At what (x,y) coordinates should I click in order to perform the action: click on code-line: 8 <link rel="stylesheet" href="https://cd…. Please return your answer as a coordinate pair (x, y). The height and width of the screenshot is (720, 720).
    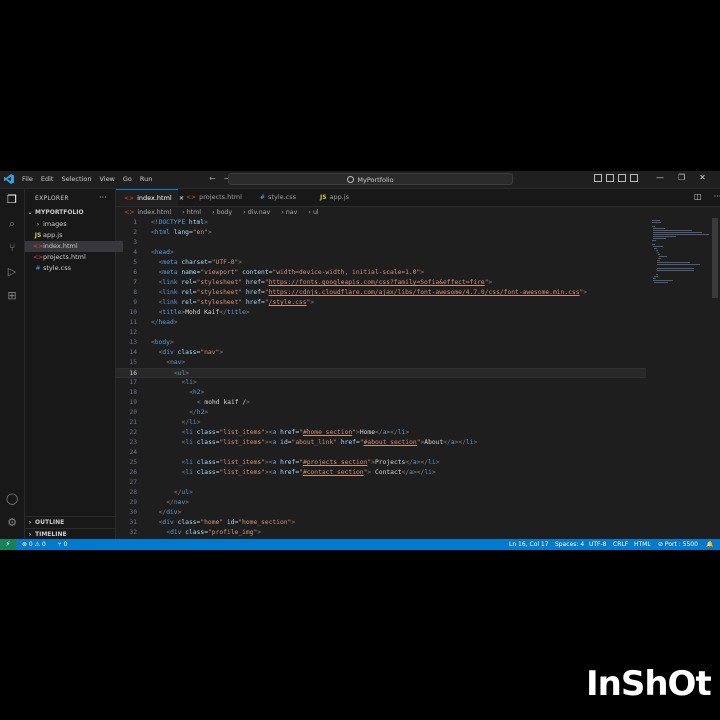
    Looking at the image, I should click on (381, 293).